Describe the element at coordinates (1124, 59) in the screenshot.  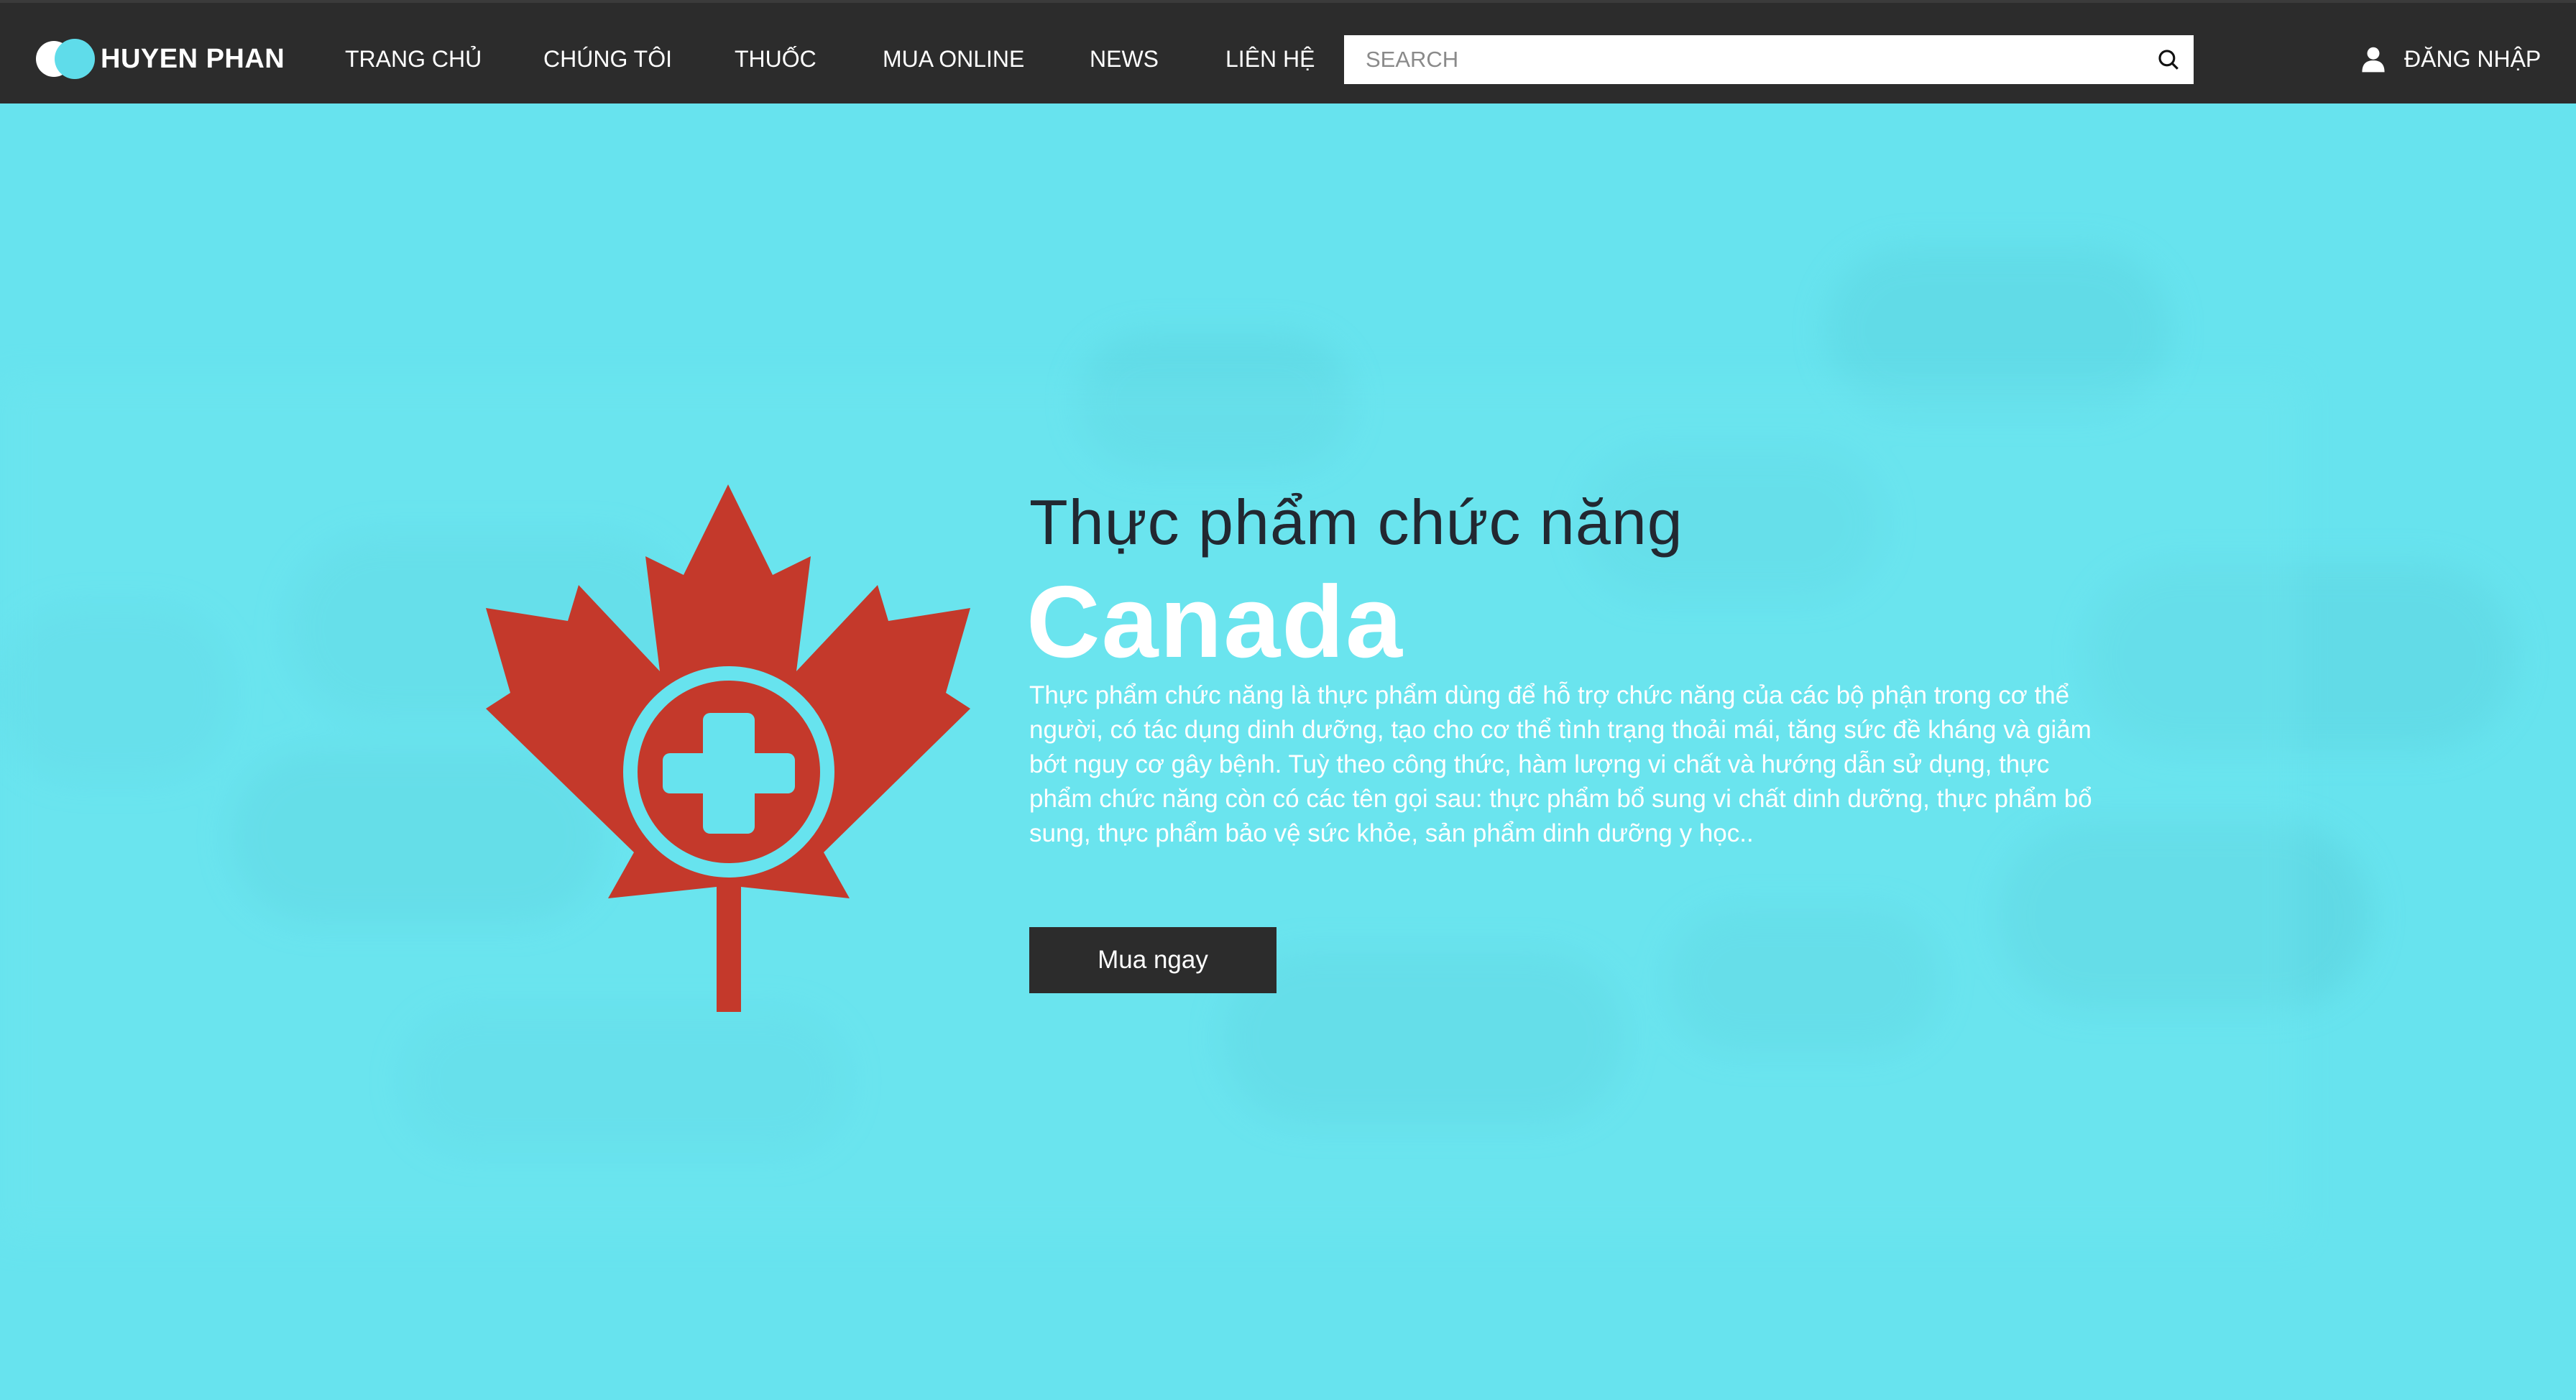
I see `nav-item-news: NEWS` at that location.